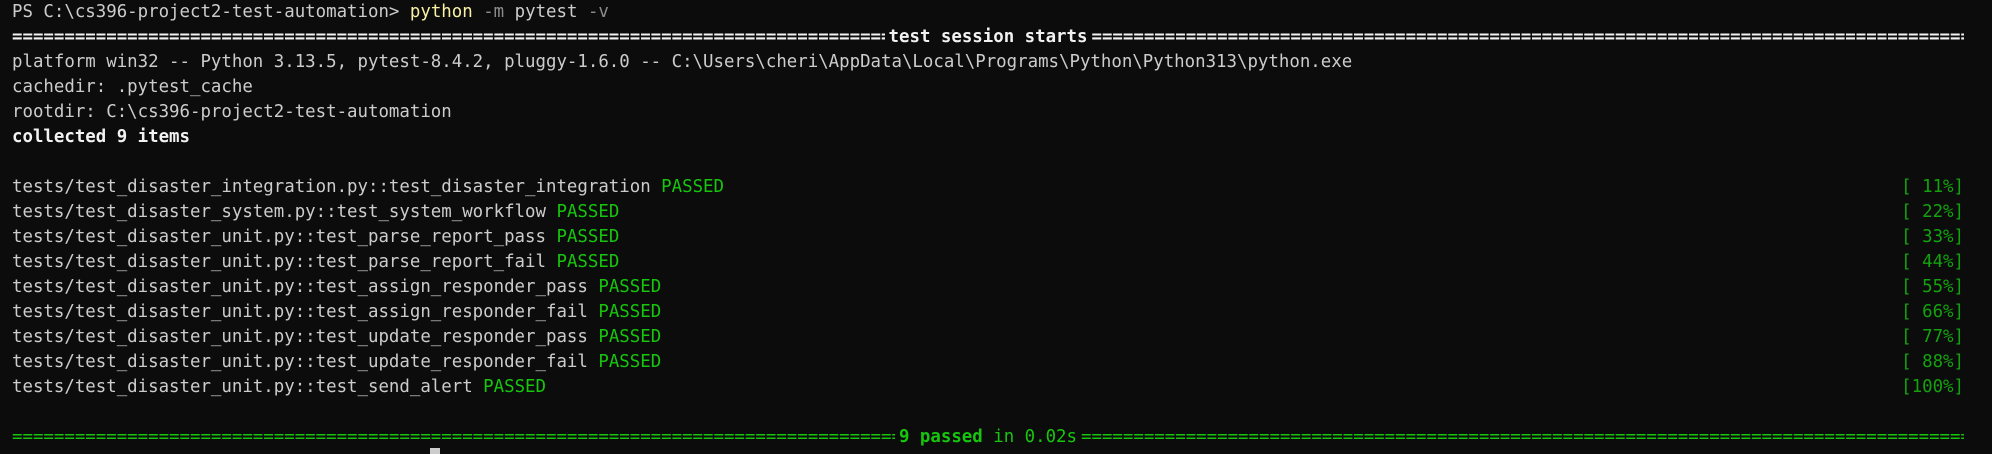  I want to click on summary-text: 9 passed in 0.02s, so click(988, 437).